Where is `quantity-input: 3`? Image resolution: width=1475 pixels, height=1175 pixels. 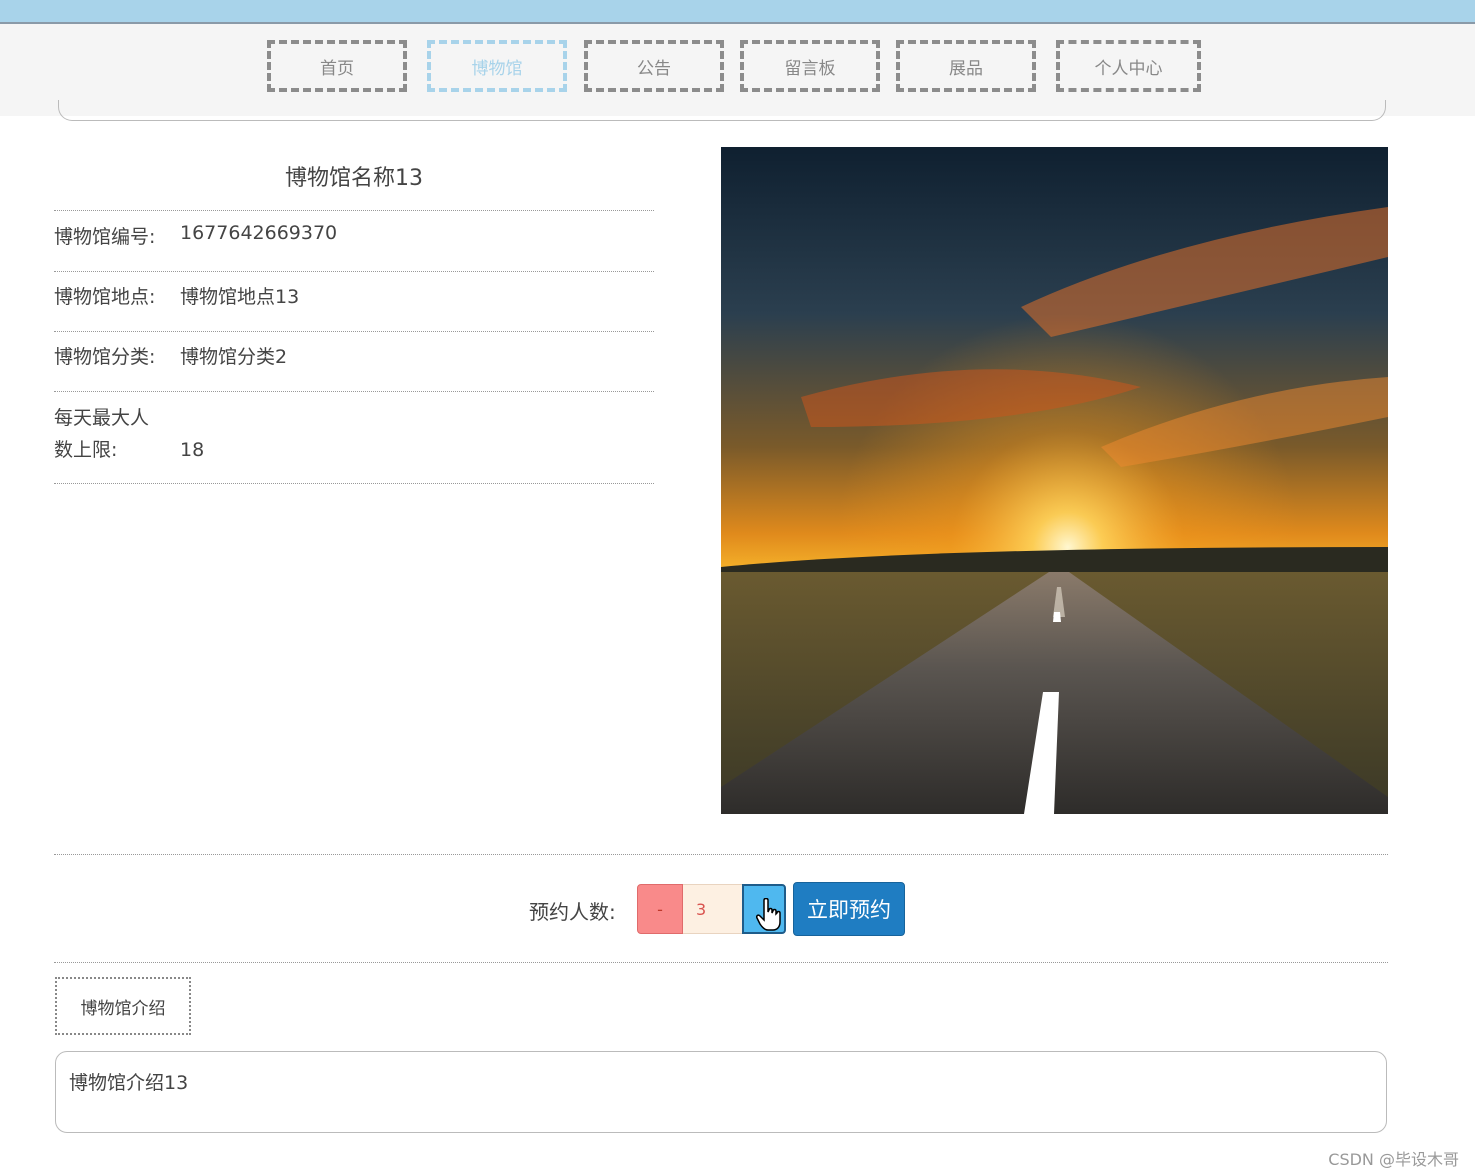 quantity-input: 3 is located at coordinates (712, 909).